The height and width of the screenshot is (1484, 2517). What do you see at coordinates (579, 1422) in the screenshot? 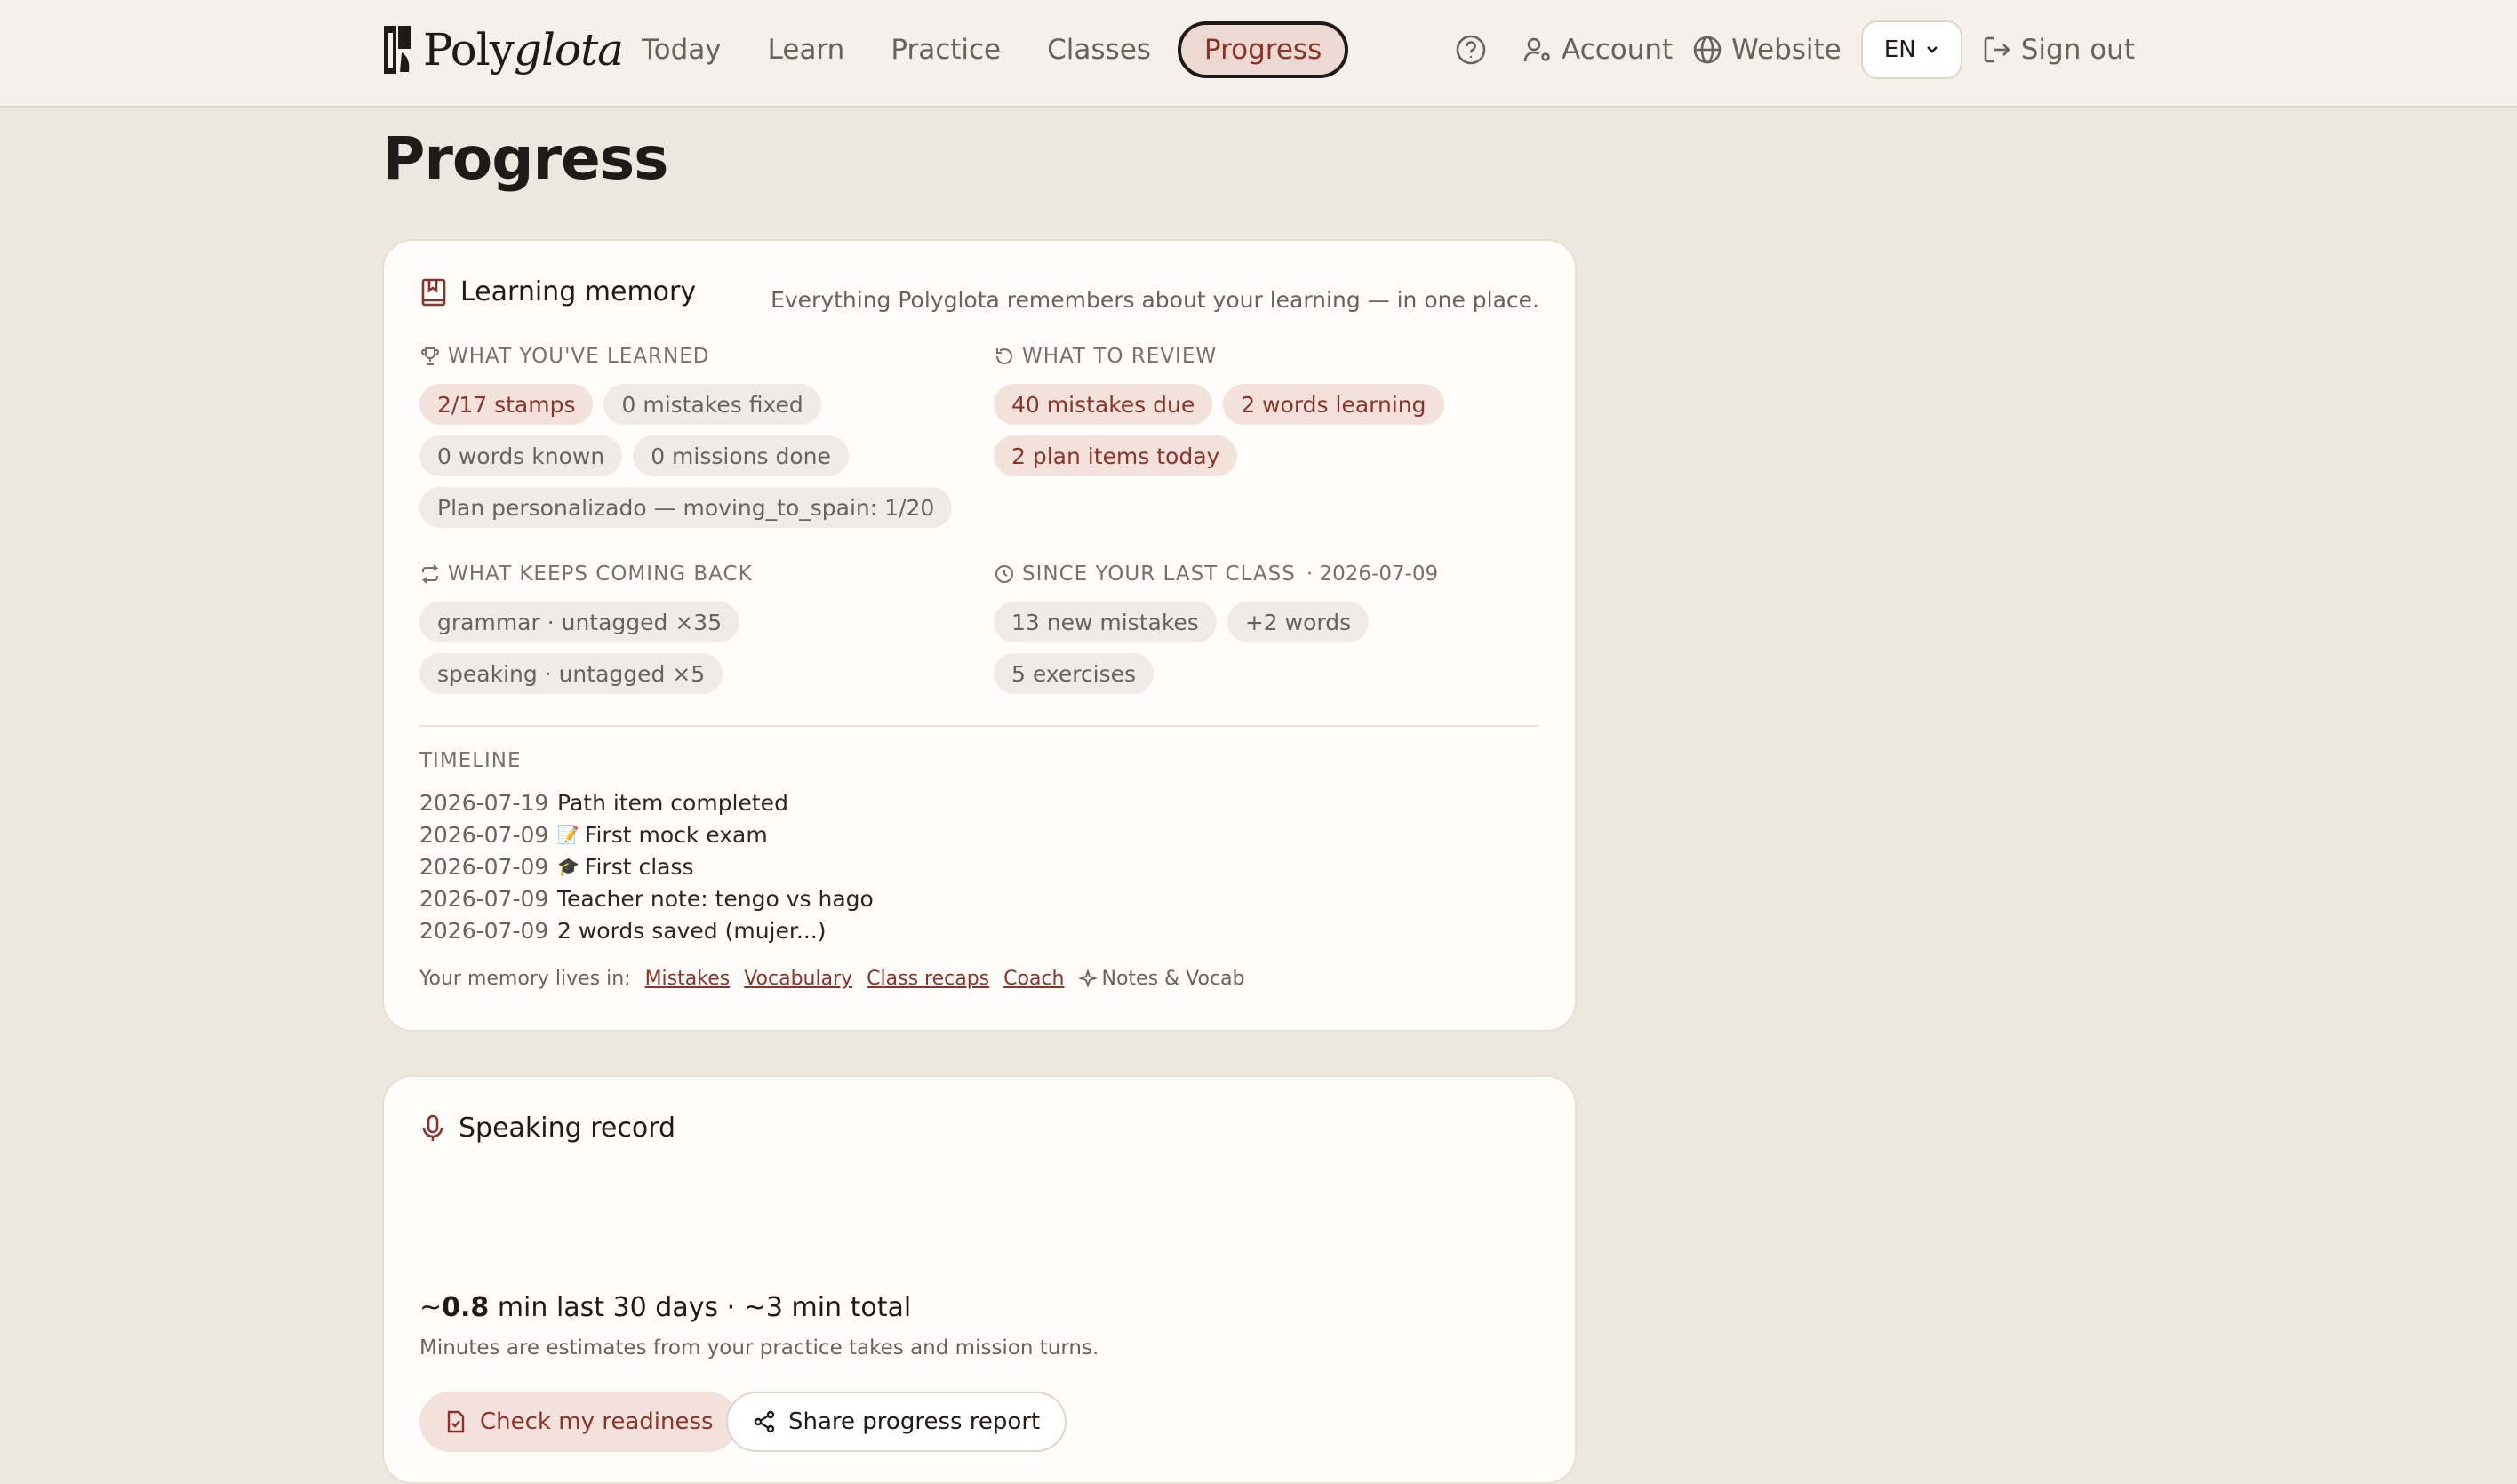
I see `check-readiness-button: Check my readiness` at bounding box center [579, 1422].